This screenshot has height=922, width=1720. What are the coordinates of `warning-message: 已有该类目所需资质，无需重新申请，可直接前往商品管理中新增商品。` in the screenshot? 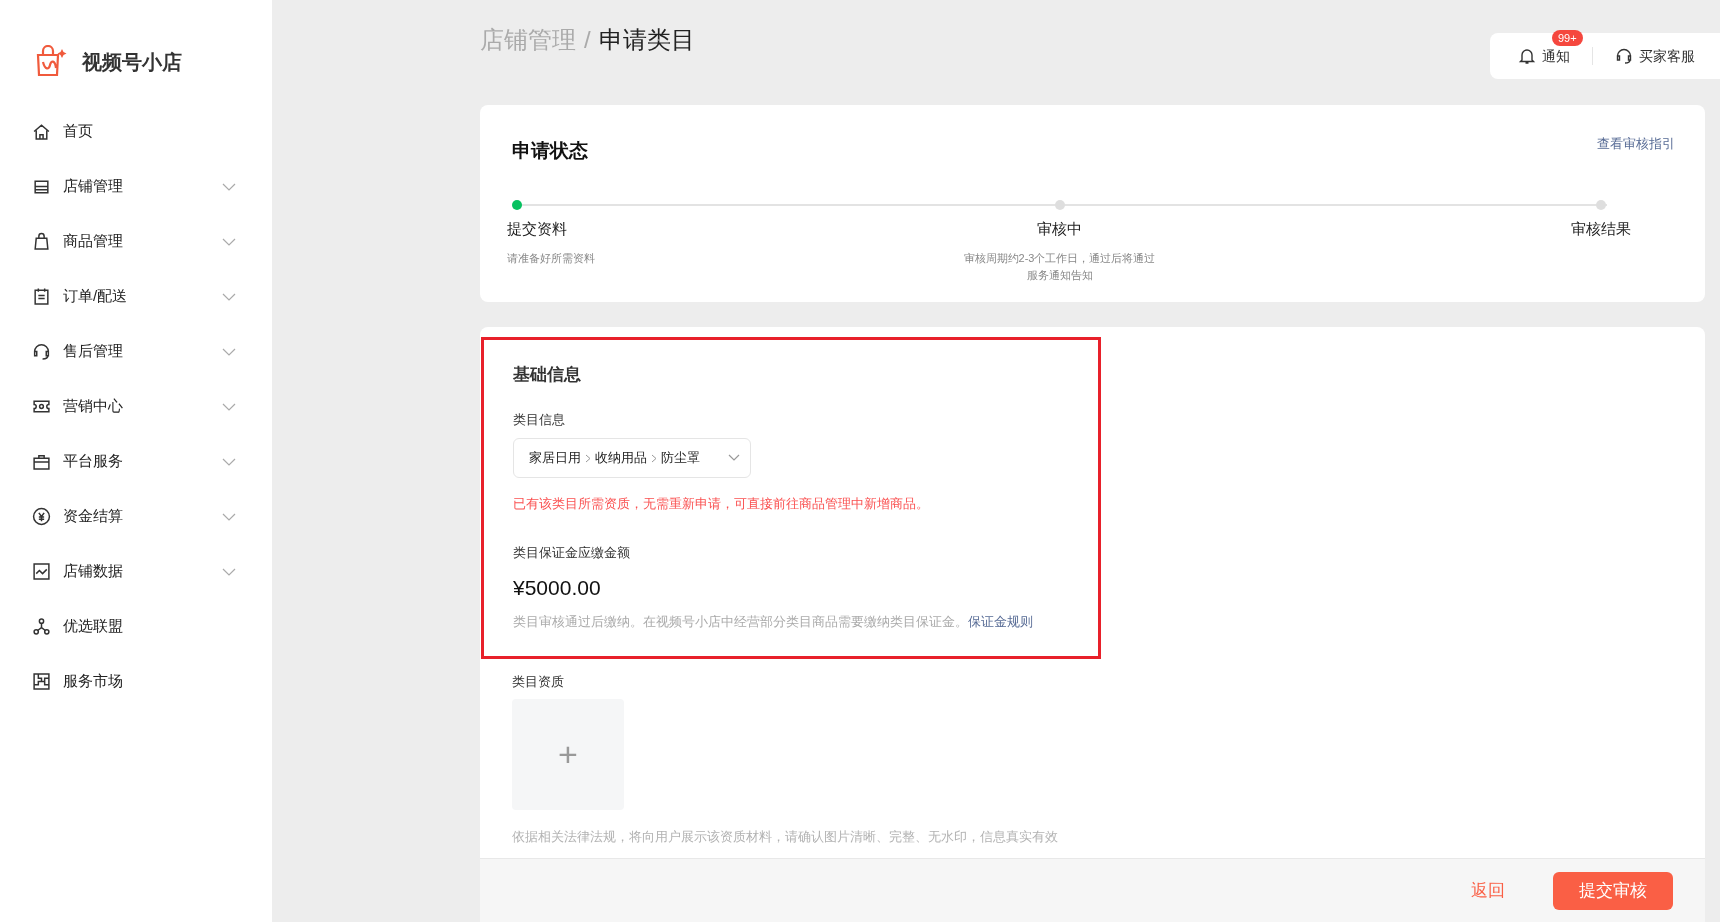 It's located at (721, 504).